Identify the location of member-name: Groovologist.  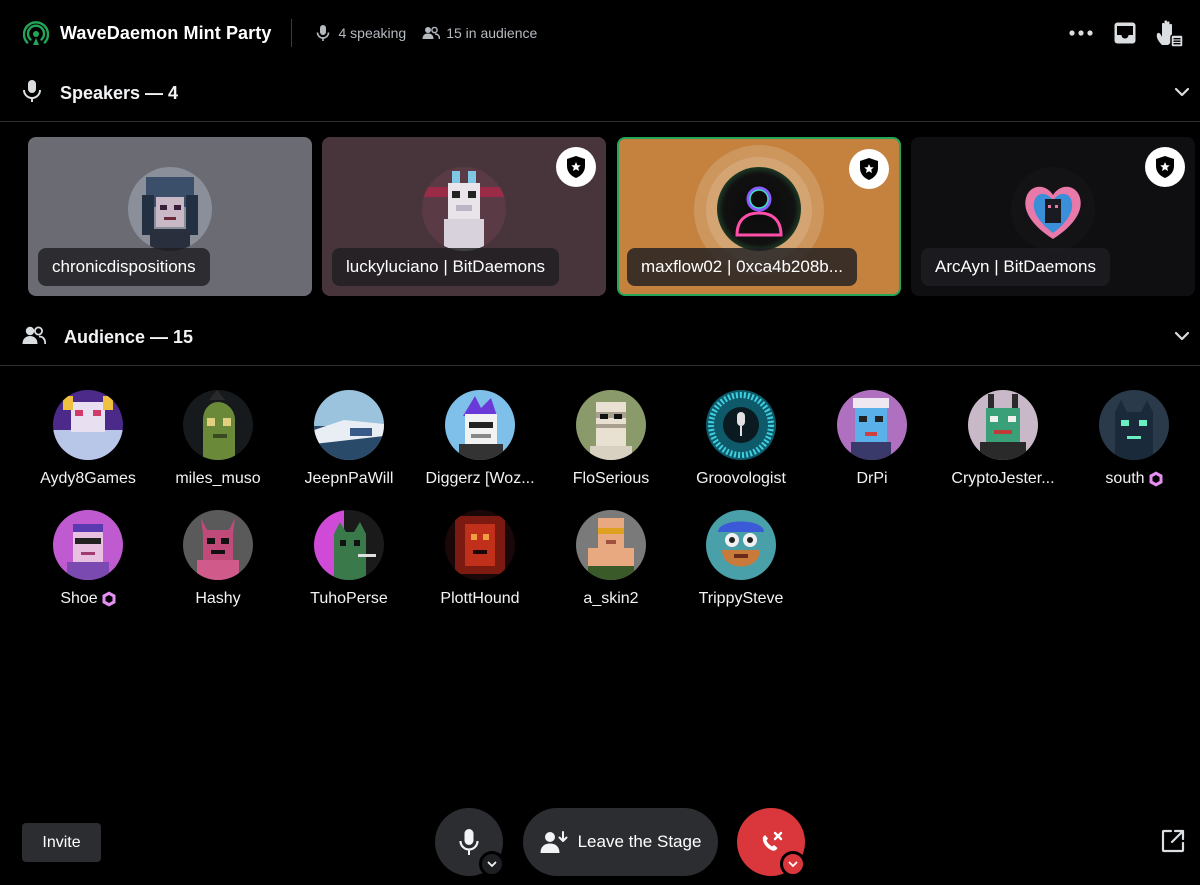
(741, 478).